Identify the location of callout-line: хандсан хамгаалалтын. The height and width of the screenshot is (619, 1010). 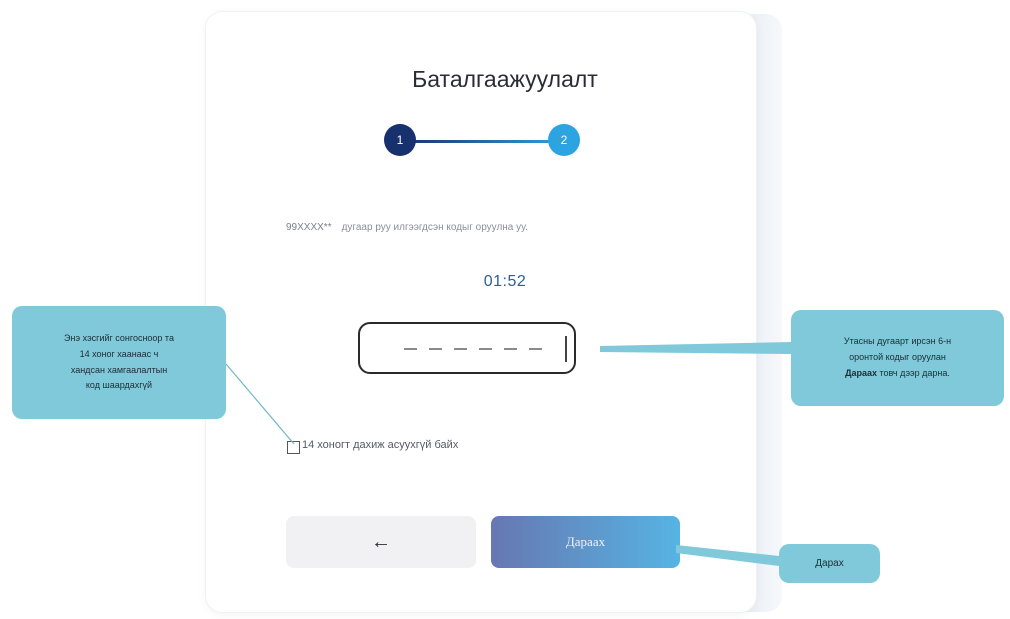
(119, 369).